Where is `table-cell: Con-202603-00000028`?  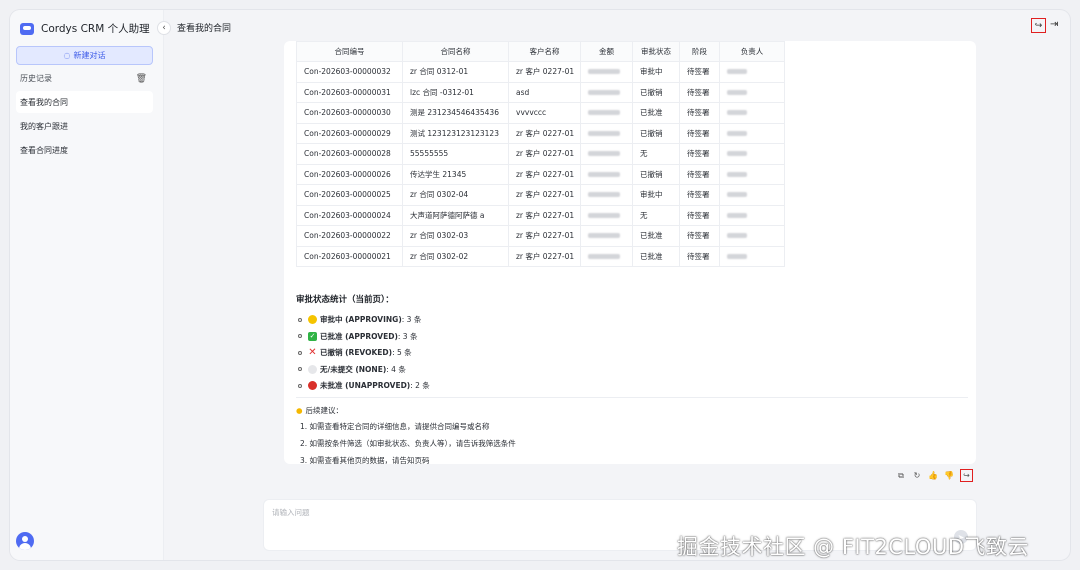
table-cell: Con-202603-00000028 is located at coordinates (349, 154).